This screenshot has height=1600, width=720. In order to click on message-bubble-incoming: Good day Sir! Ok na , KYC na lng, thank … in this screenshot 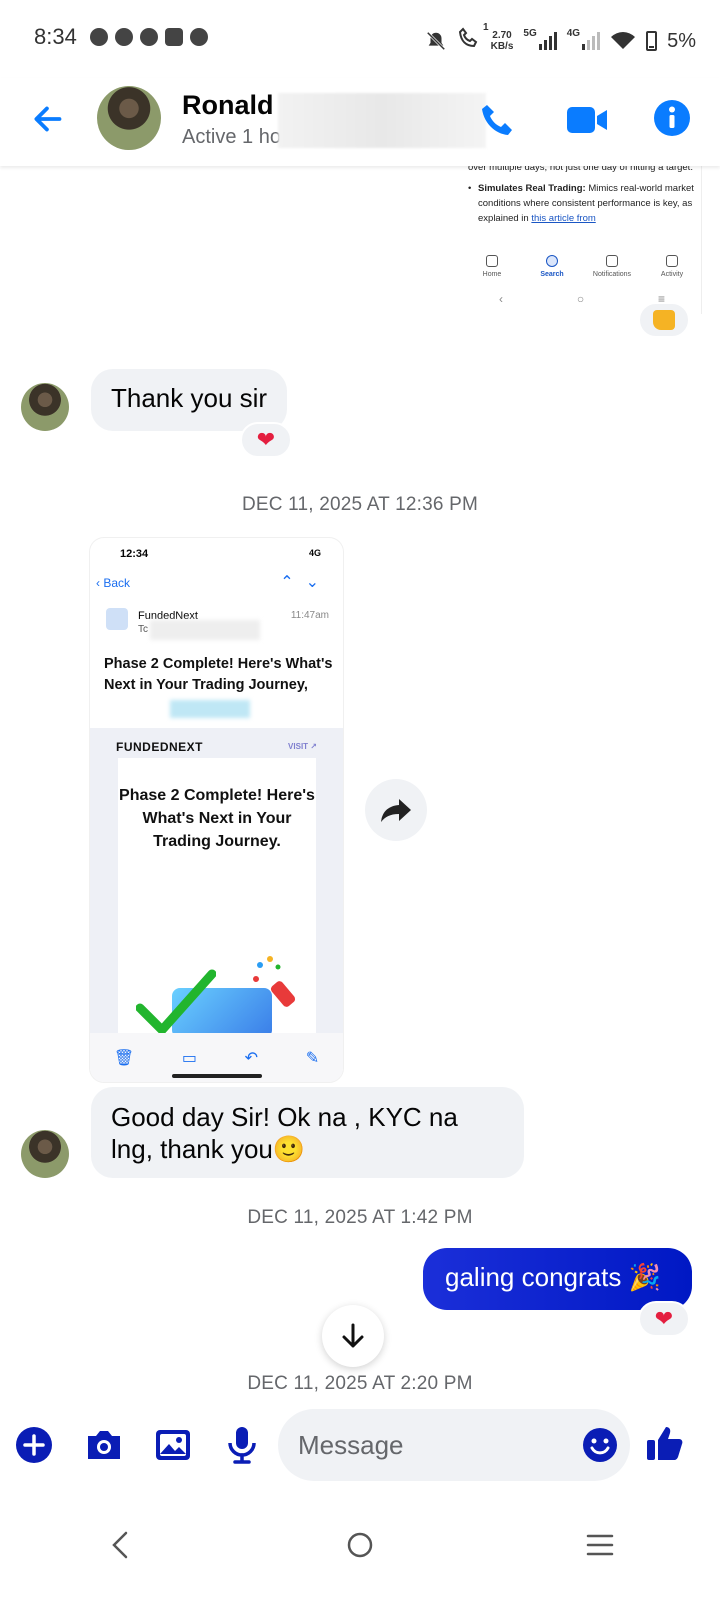, I will do `click(307, 1132)`.